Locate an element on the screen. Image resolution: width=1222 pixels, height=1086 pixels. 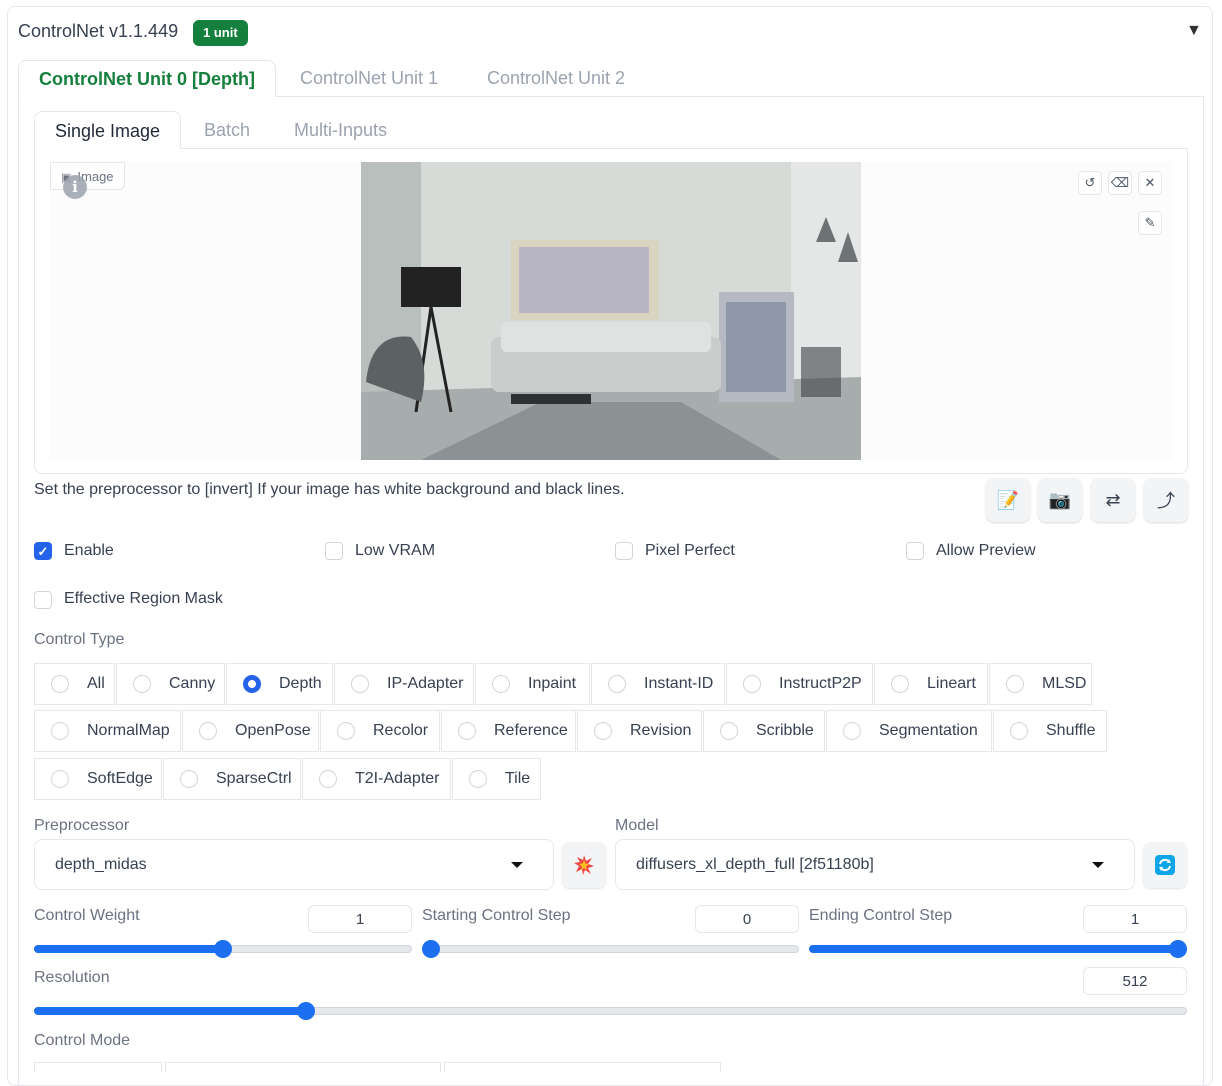
pixel-perfect-checkbox is located at coordinates (624, 551).